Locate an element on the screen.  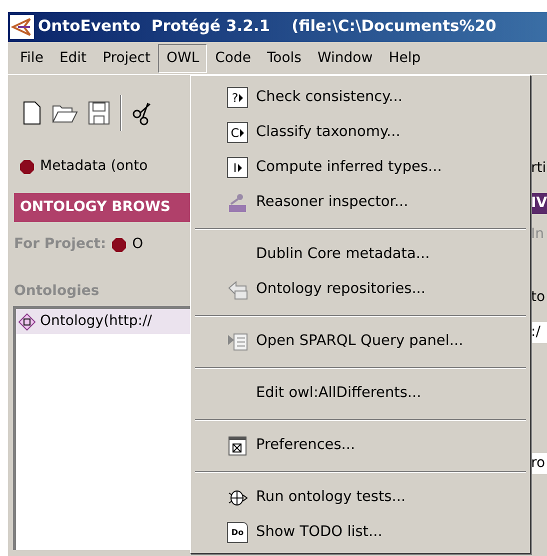
panel-text: :/ is located at coordinates (539, 332).